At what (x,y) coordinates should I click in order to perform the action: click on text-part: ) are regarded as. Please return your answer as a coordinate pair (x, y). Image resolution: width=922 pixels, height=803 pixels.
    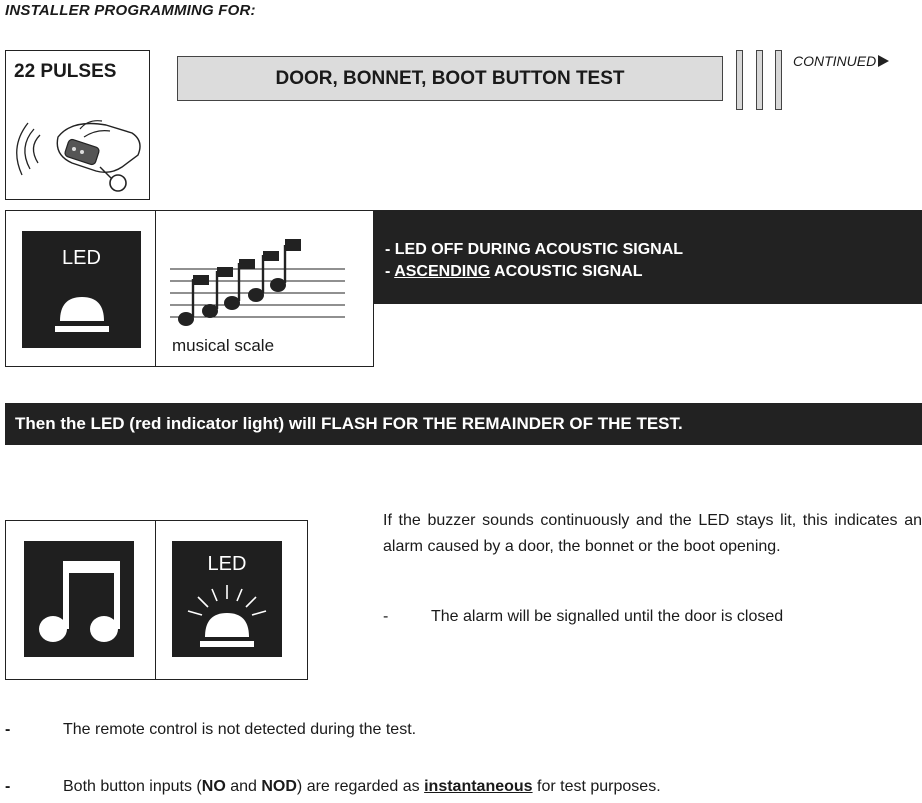
    Looking at the image, I should click on (360, 786).